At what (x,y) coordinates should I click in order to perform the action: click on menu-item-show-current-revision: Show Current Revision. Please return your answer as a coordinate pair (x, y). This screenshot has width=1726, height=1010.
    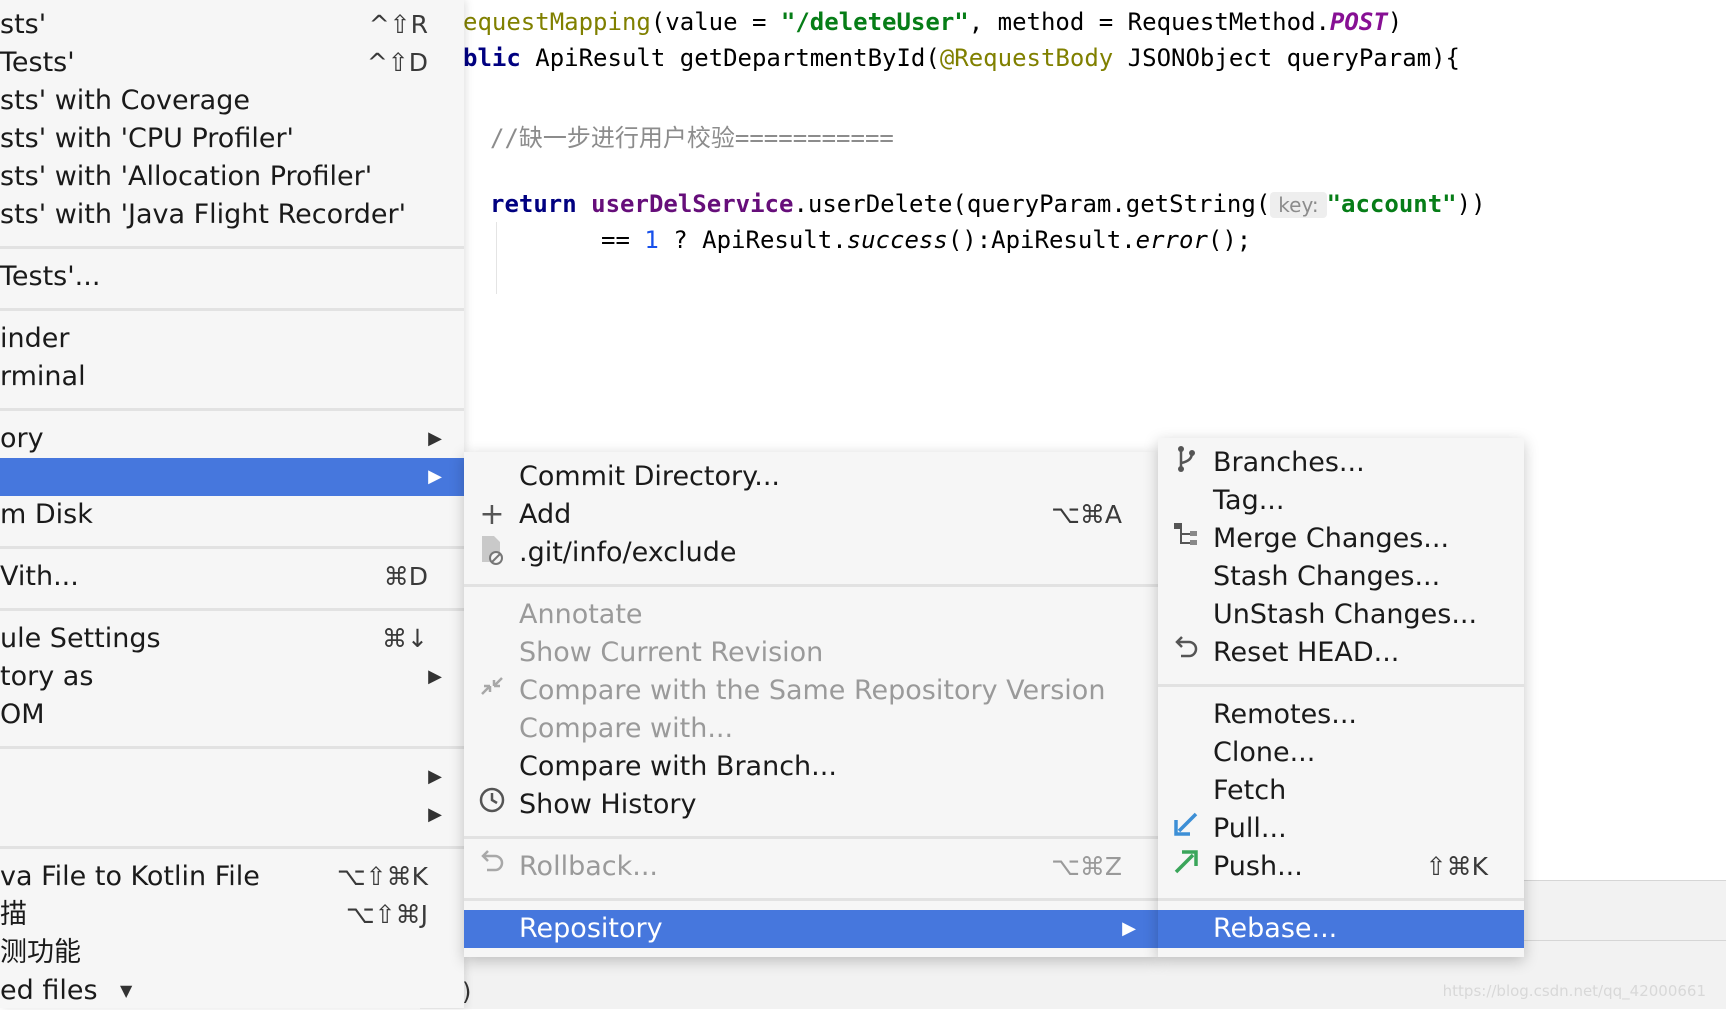
    Looking at the image, I should click on (811, 653).